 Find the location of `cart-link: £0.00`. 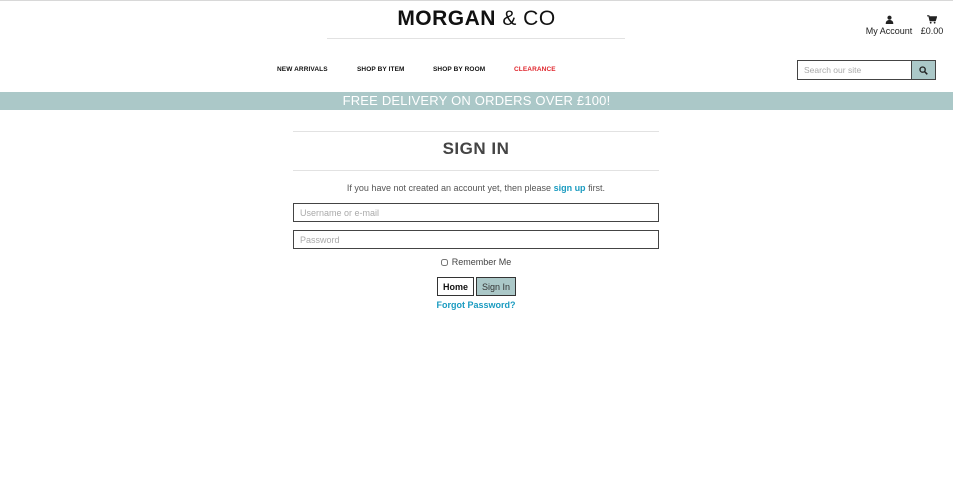

cart-link: £0.00 is located at coordinates (932, 25).